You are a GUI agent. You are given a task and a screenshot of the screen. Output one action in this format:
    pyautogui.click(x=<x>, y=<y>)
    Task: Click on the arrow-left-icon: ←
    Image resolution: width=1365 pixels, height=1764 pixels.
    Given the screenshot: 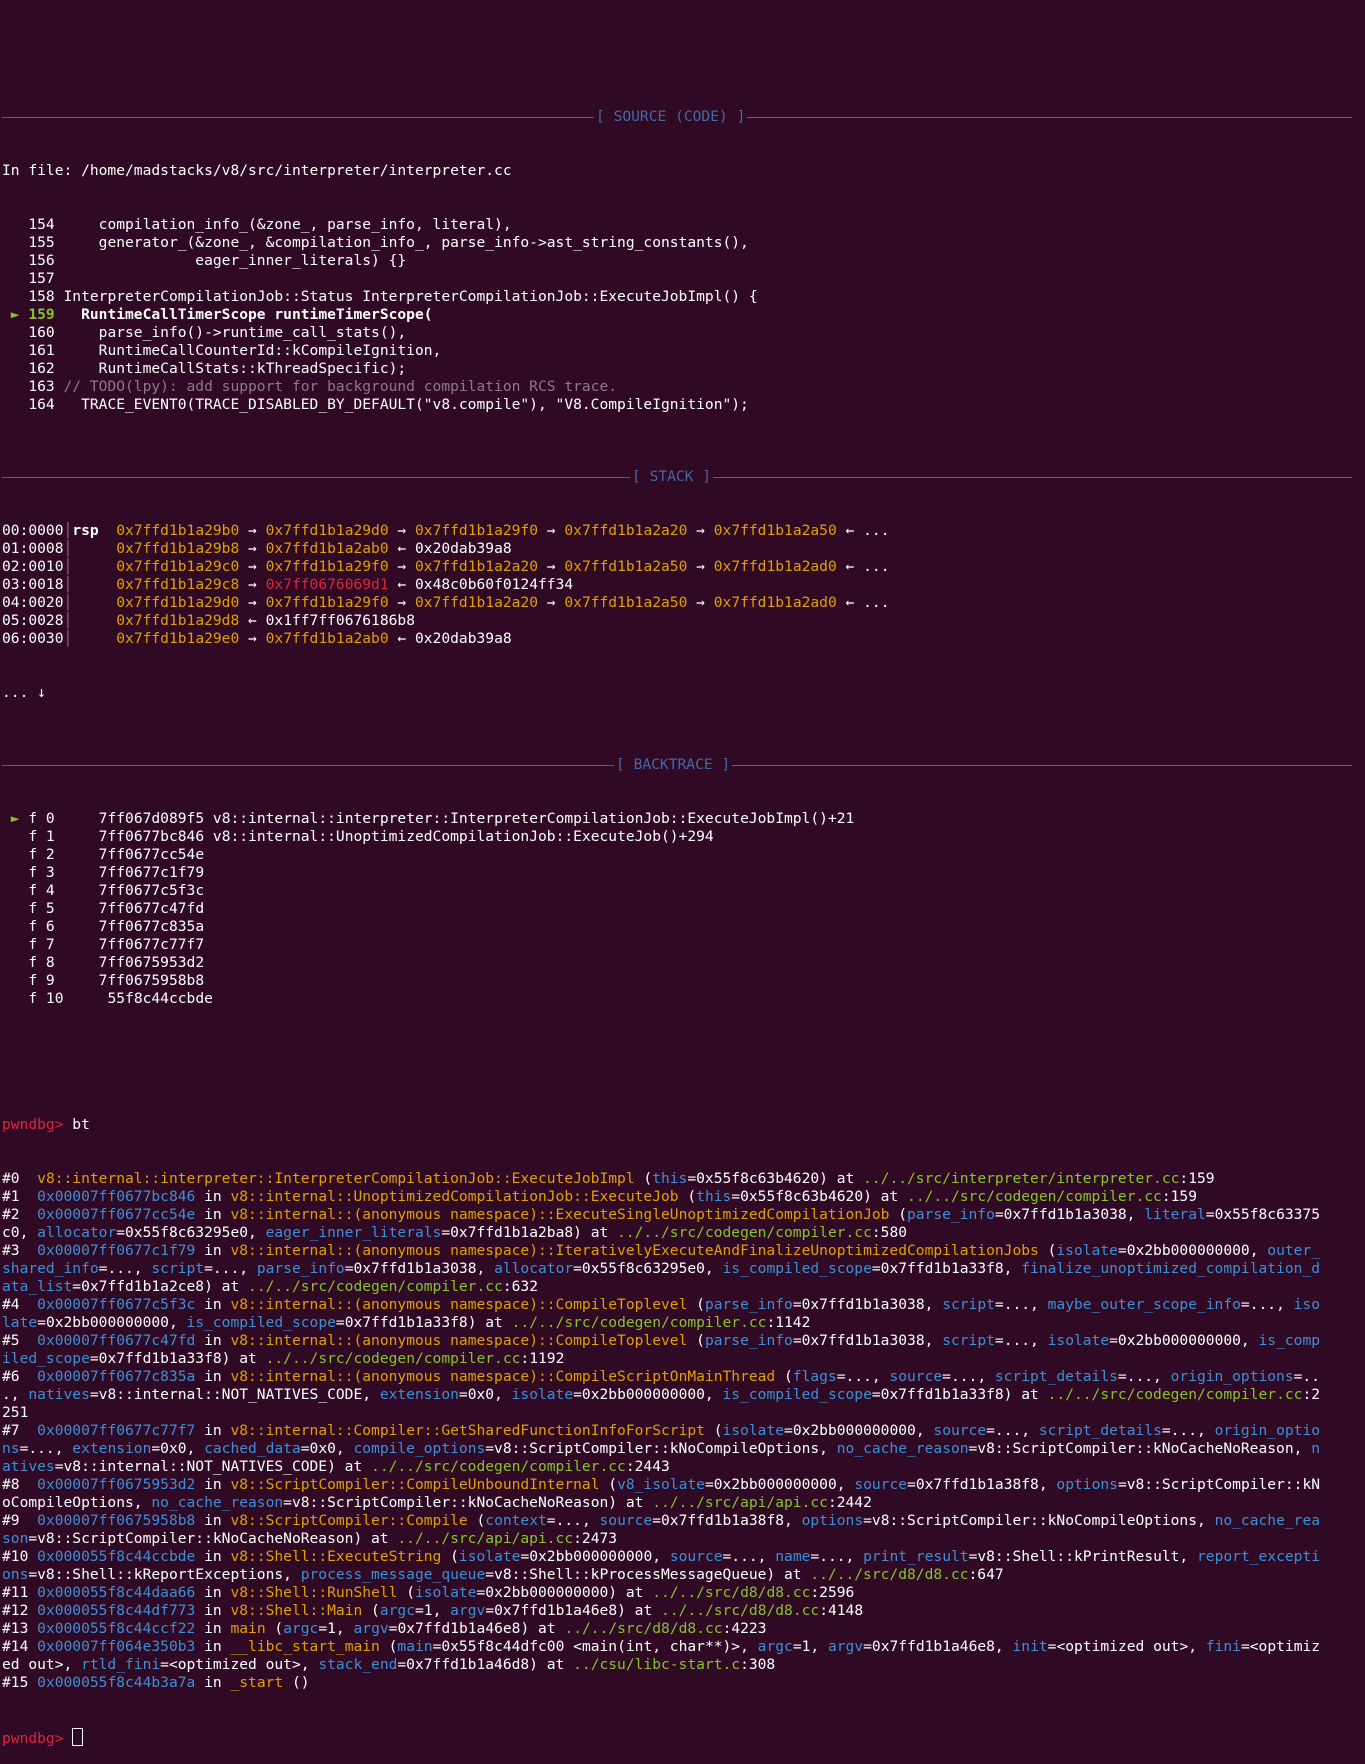 What is the action you would take?
    pyautogui.click(x=401, y=548)
    